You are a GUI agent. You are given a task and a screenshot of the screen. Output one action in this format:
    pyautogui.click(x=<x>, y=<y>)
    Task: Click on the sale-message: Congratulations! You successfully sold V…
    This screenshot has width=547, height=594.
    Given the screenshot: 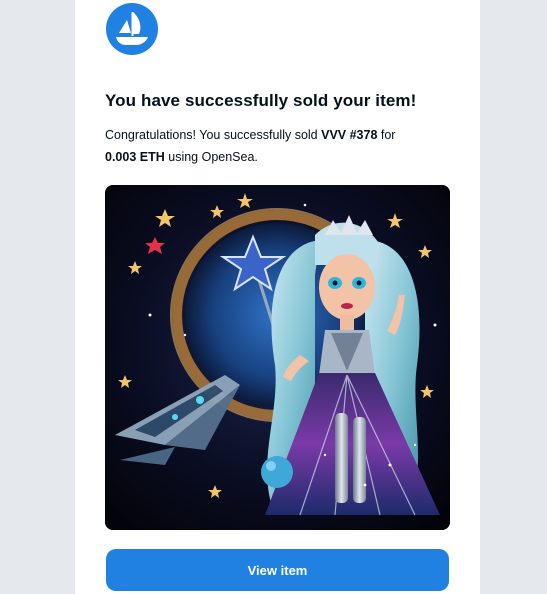 What is the action you would take?
    pyautogui.click(x=277, y=146)
    